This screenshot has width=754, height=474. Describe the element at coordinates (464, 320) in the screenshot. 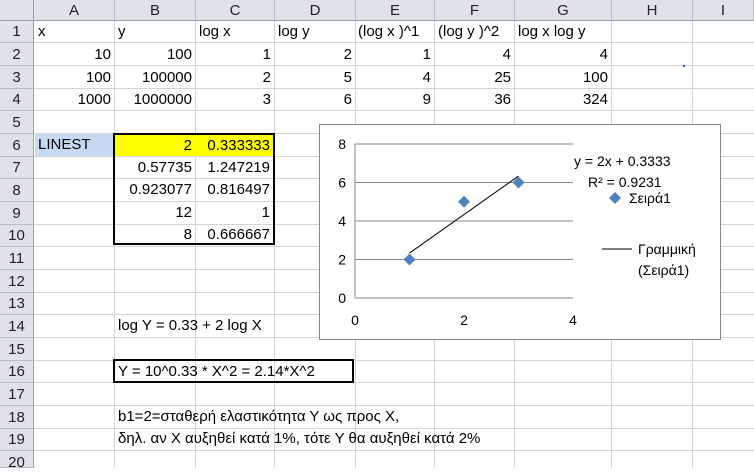

I see `x-tick-label: 2` at that location.